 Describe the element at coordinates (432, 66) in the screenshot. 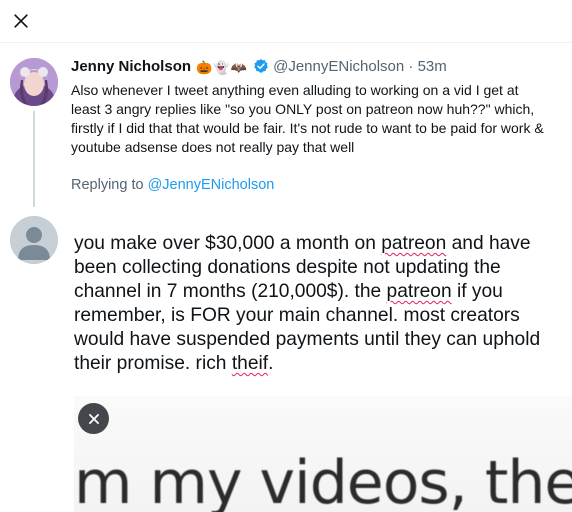

I see `tweet-timestamp: 53m` at that location.